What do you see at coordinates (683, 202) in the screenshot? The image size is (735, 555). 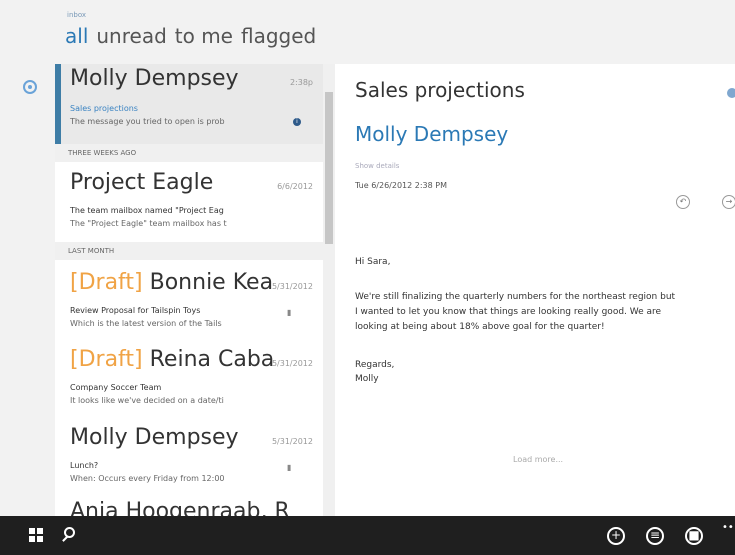 I see `reply-icon: ↶` at bounding box center [683, 202].